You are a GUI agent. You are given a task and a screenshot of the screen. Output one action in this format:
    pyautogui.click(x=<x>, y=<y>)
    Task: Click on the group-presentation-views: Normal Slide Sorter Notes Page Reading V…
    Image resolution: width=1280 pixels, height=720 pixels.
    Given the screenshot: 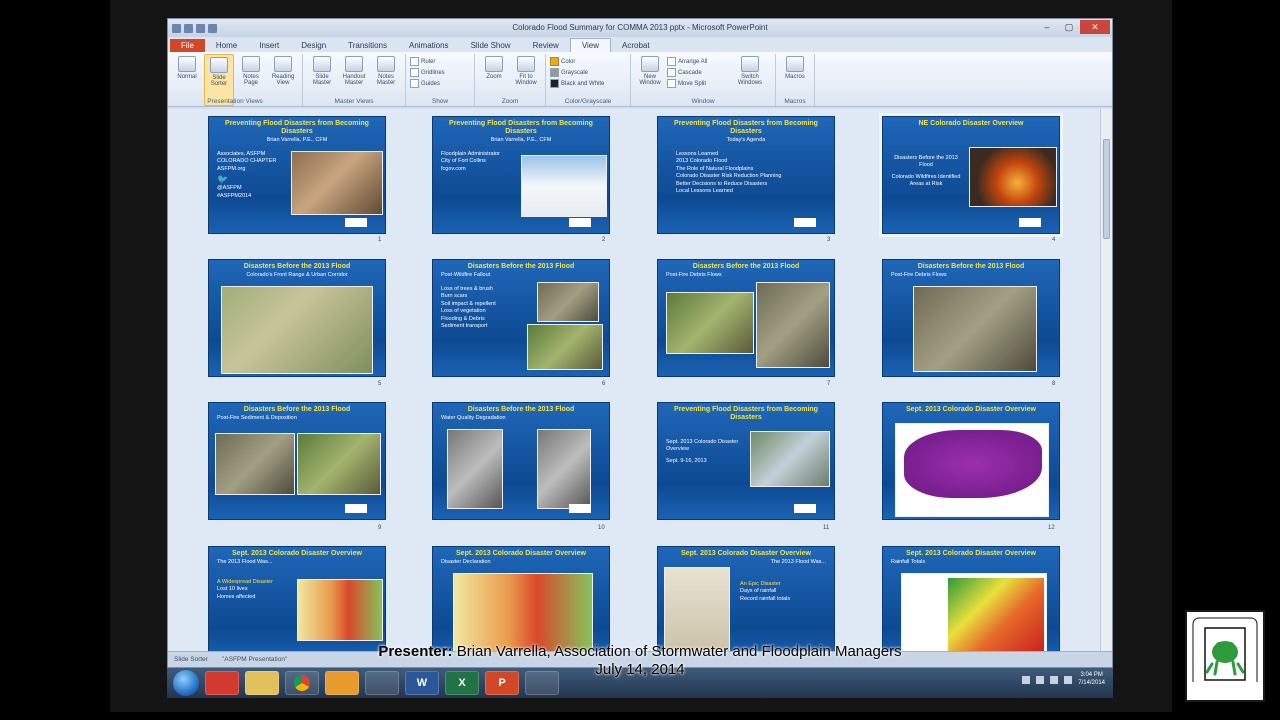 What is the action you would take?
    pyautogui.click(x=235, y=80)
    